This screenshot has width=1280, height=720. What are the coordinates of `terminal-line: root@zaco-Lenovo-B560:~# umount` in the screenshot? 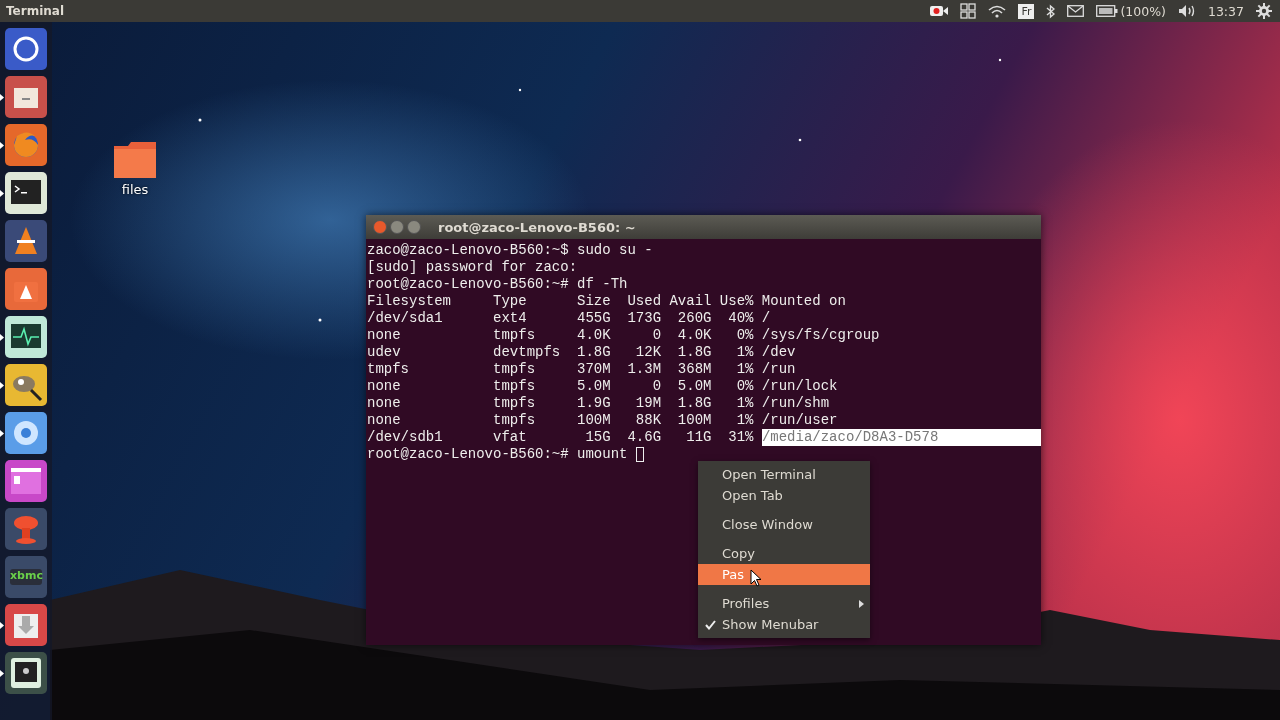 It's located at (498, 454).